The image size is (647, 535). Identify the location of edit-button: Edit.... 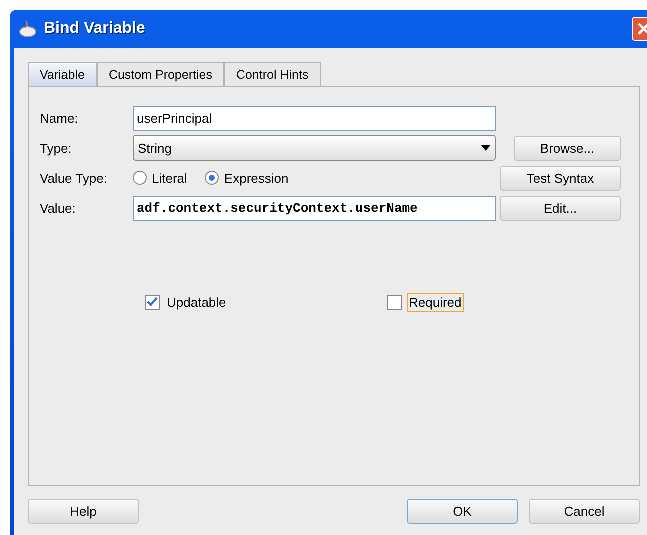
(560, 208).